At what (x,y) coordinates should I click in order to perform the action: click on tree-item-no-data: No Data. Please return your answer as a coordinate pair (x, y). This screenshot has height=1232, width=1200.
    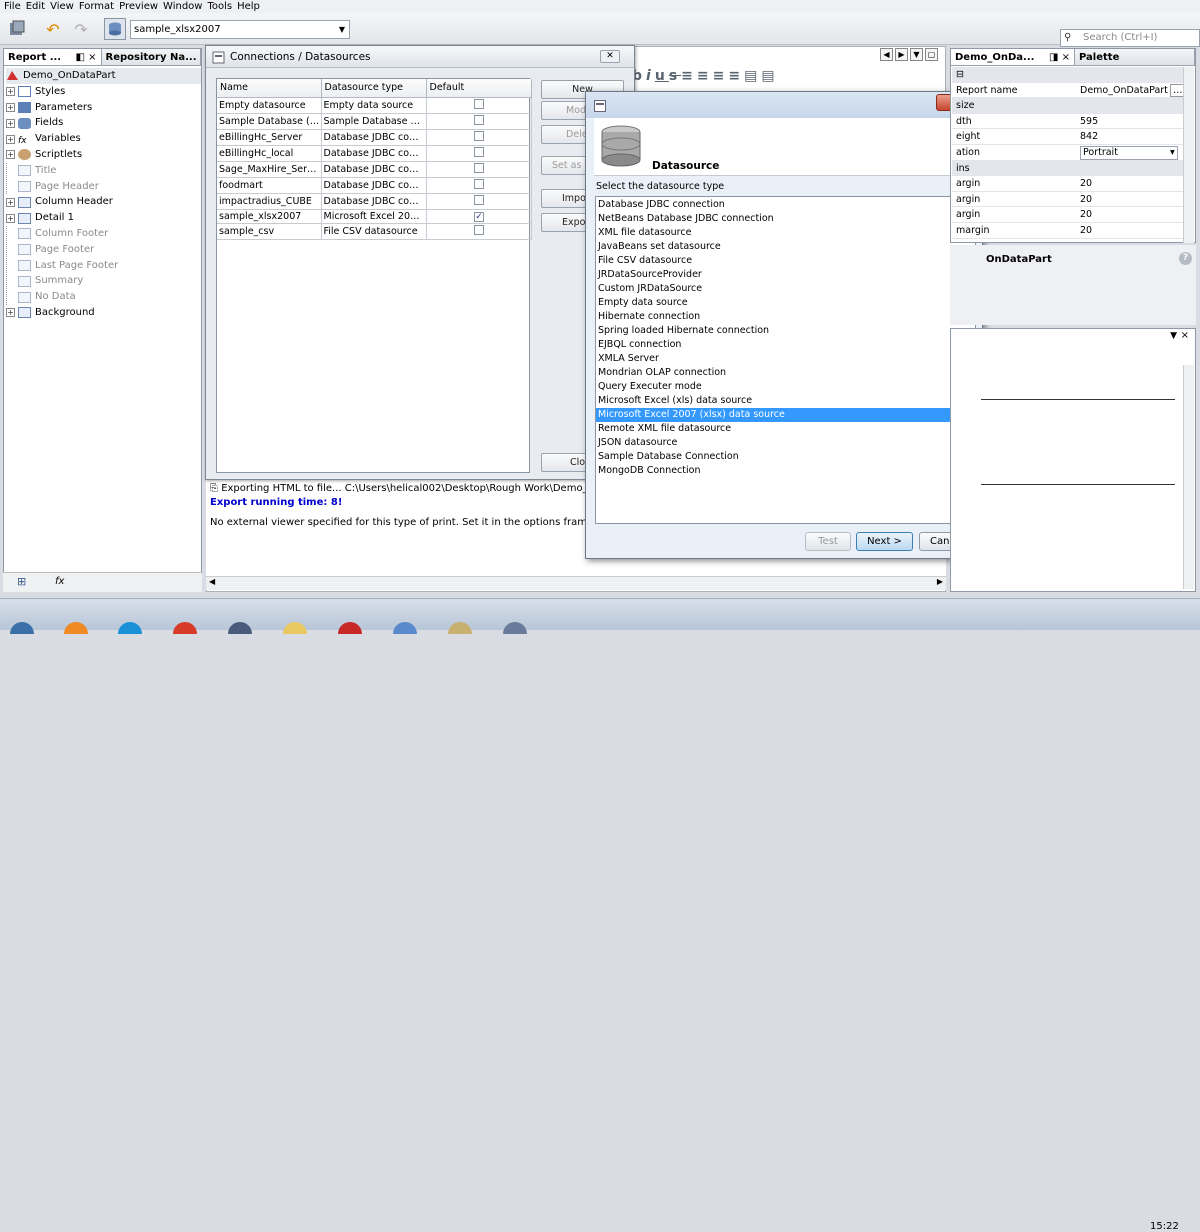
    Looking at the image, I should click on (103, 297).